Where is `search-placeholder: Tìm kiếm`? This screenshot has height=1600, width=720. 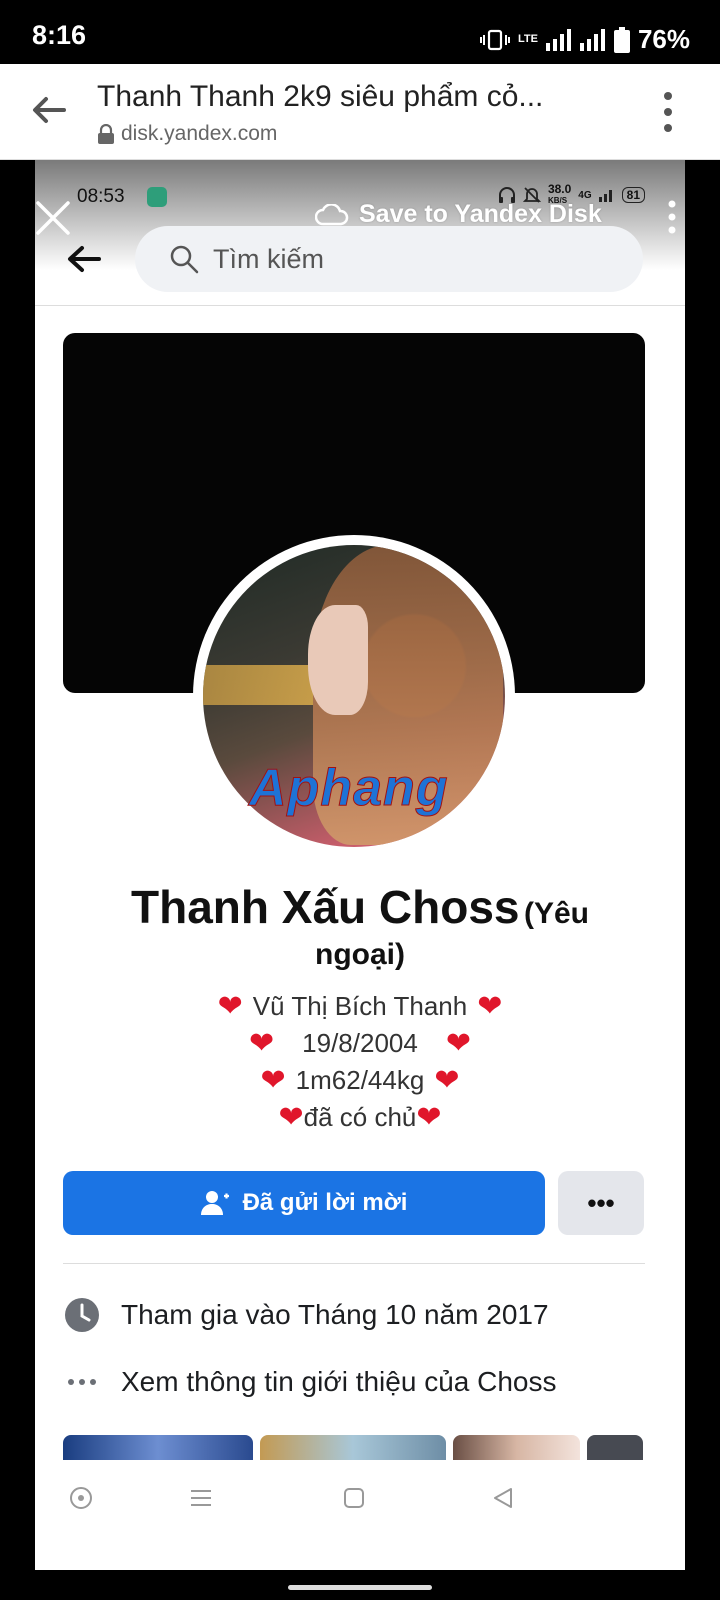
search-placeholder: Tìm kiếm is located at coordinates (268, 258).